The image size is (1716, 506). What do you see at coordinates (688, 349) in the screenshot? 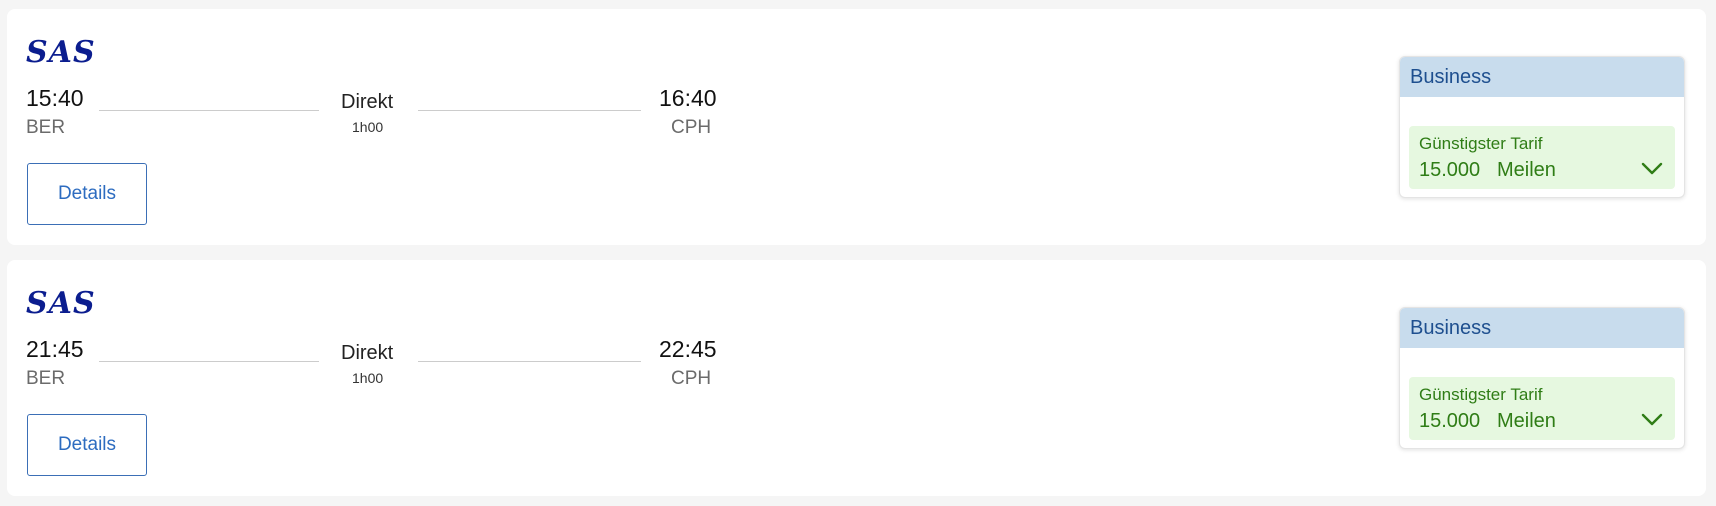
I see `arrival-time: 22:45` at bounding box center [688, 349].